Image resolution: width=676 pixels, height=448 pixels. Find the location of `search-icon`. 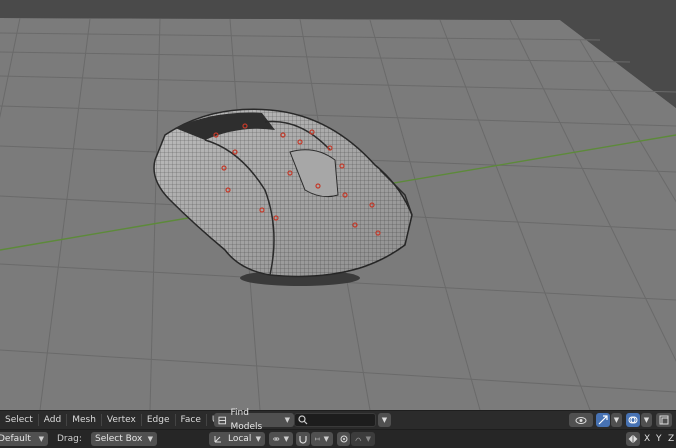

search-icon is located at coordinates (303, 420).